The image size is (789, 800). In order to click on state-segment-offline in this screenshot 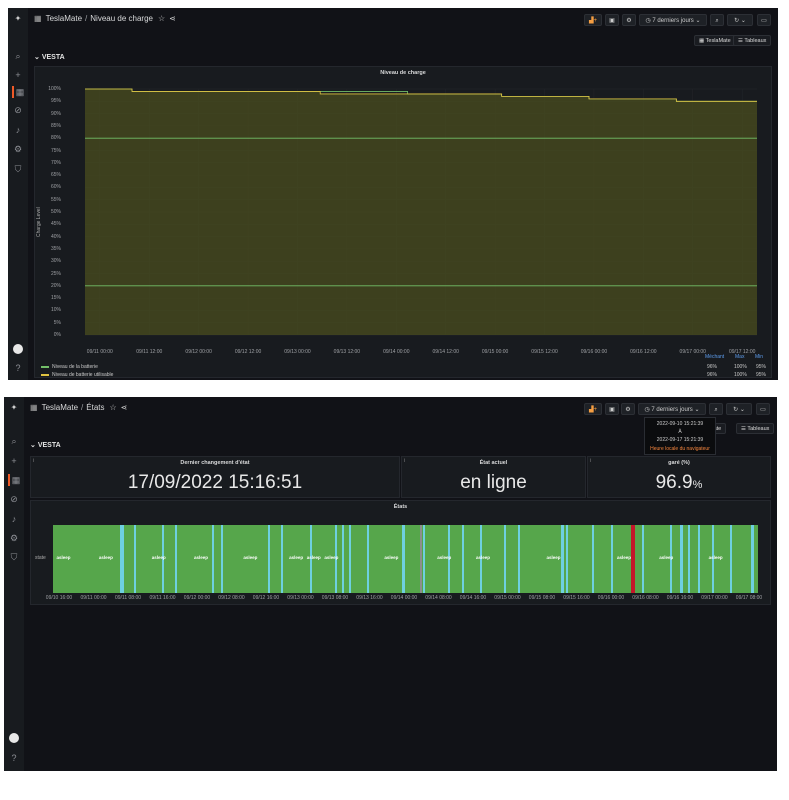, I will do `click(420, 559)`.